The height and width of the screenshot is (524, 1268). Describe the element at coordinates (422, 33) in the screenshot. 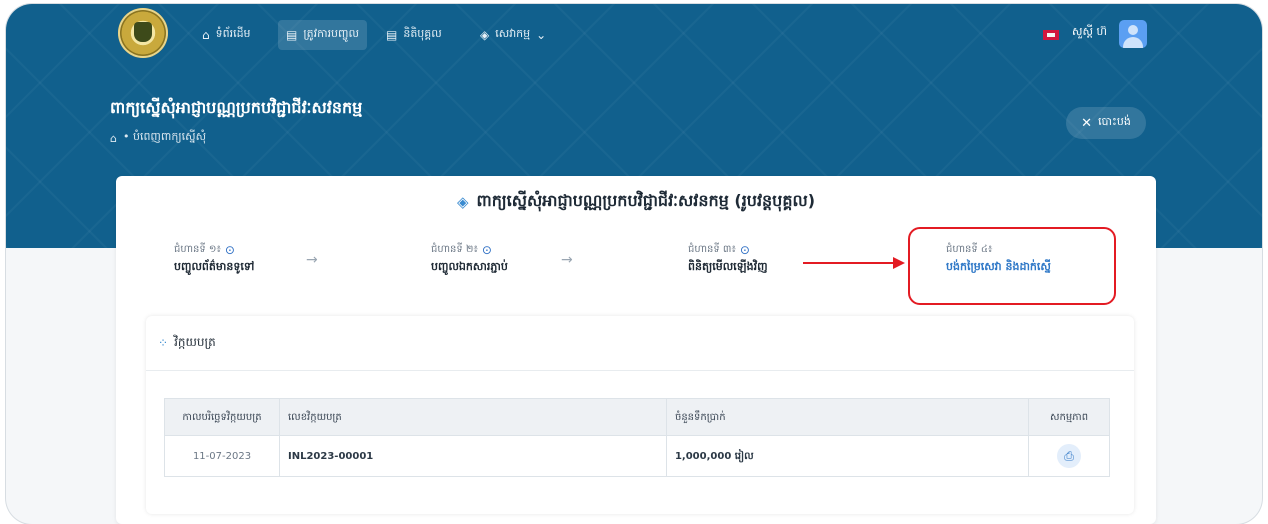

I see `nav-item-label: និតិបុគ្គល` at that location.